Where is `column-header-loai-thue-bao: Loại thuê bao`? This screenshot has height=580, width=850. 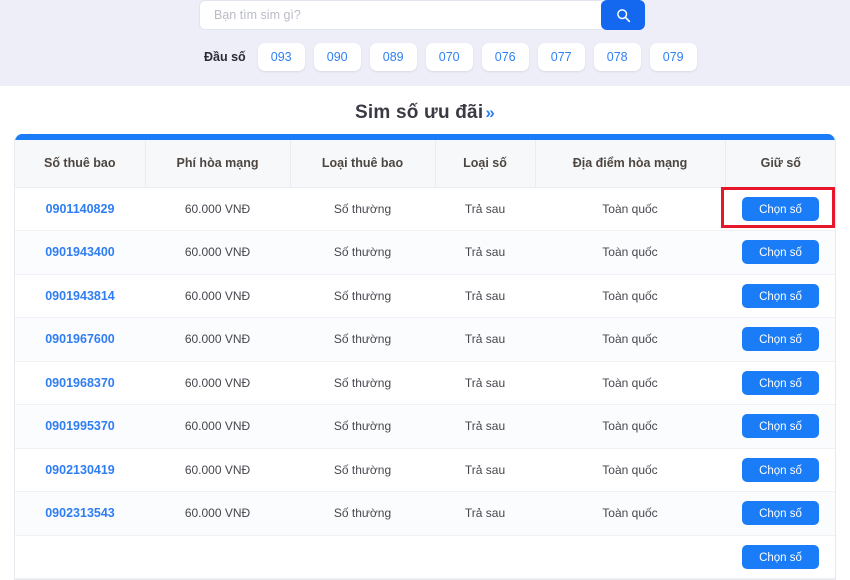
column-header-loai-thue-bao: Loại thuê bao is located at coordinates (362, 164).